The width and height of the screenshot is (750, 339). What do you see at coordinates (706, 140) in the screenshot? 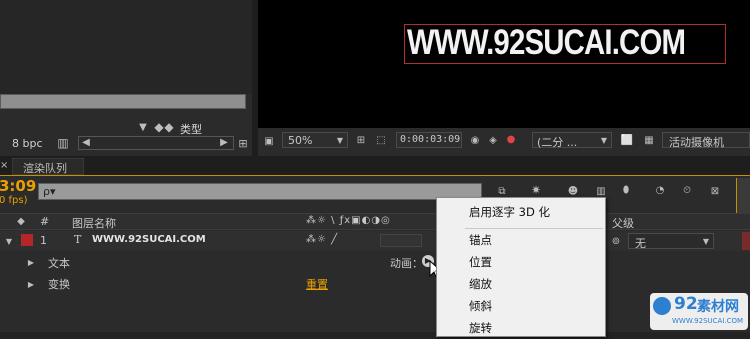
I see `camera-select: 活动摄像机` at bounding box center [706, 140].